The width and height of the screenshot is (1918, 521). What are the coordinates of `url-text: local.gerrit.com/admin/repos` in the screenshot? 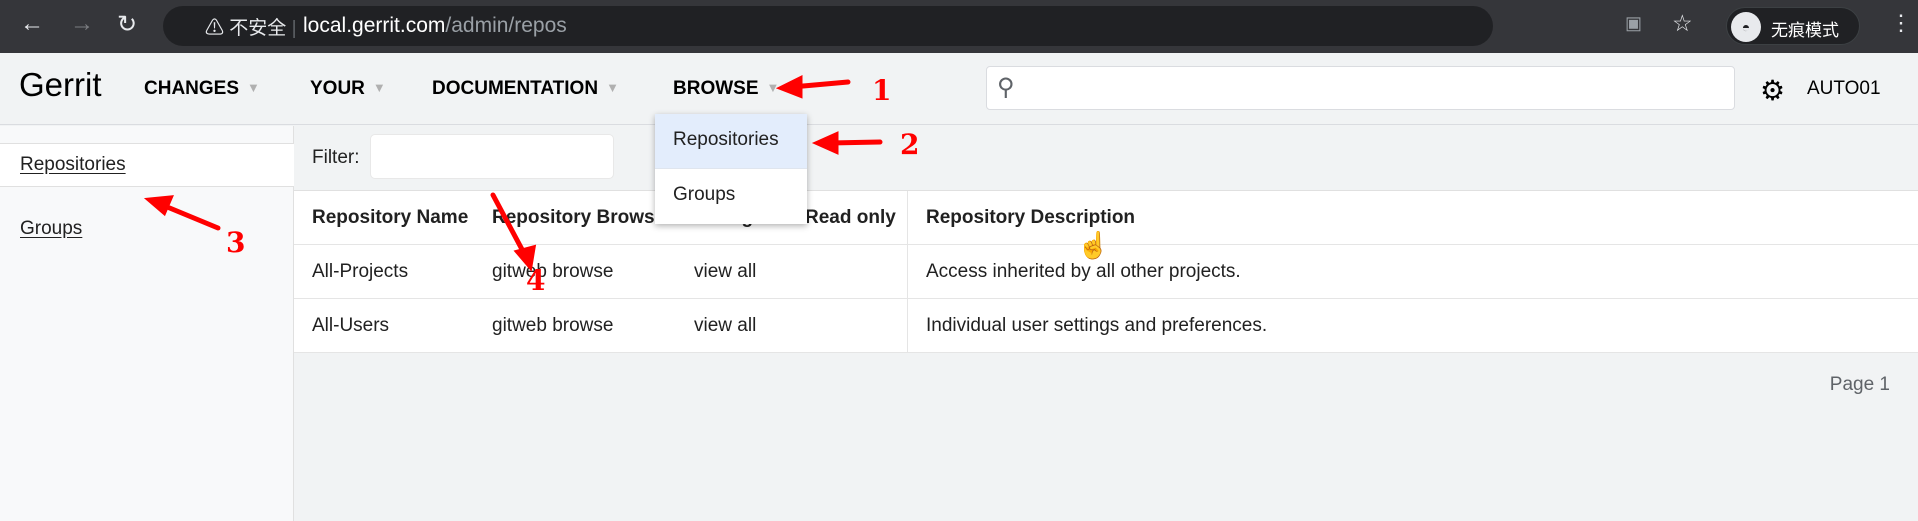 It's located at (435, 26).